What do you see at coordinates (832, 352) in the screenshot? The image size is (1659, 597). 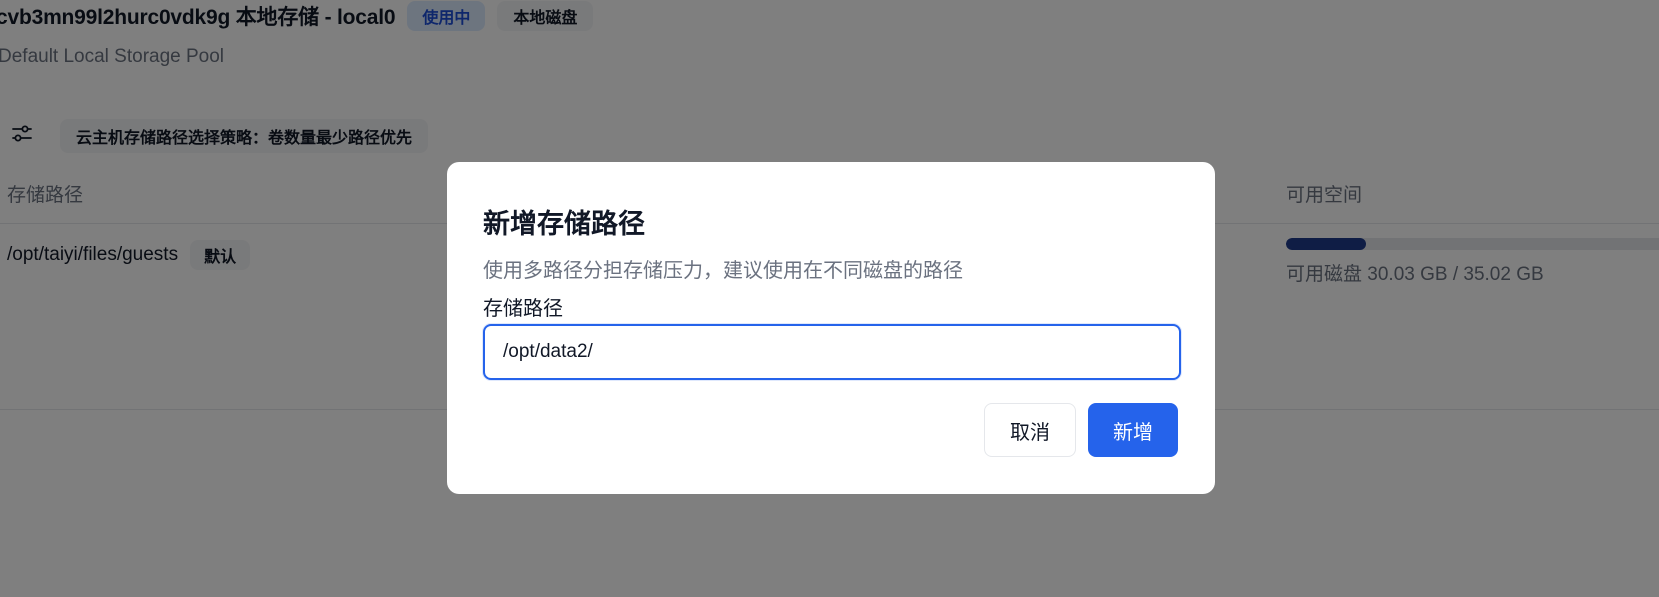 I see `storage-path-input` at bounding box center [832, 352].